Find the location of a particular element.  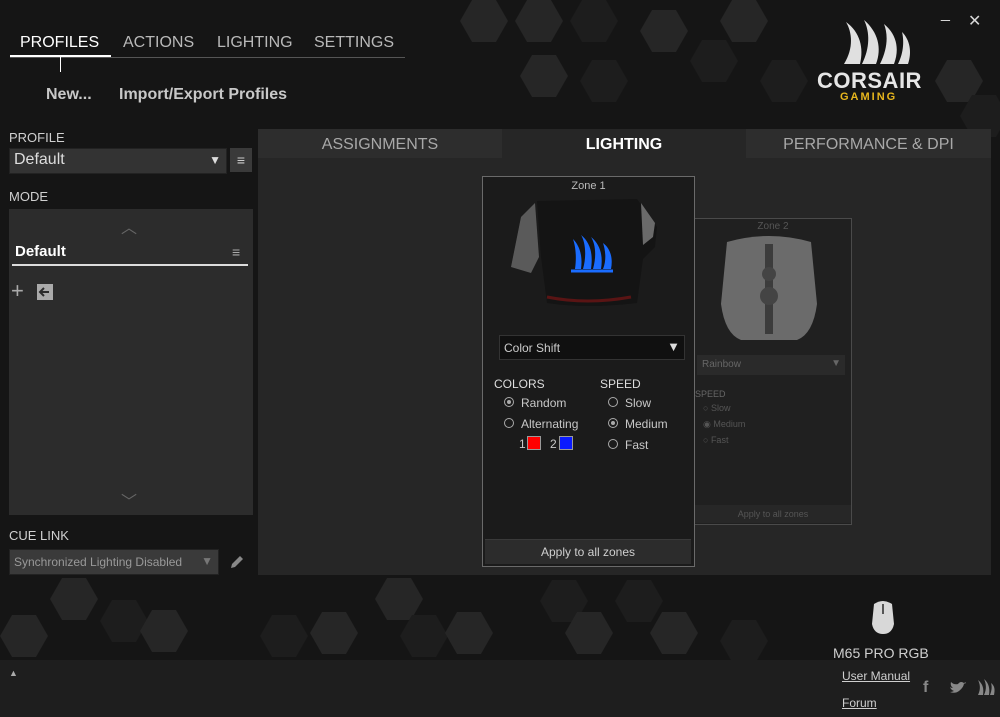

profile-selected: Default is located at coordinates (39, 159).